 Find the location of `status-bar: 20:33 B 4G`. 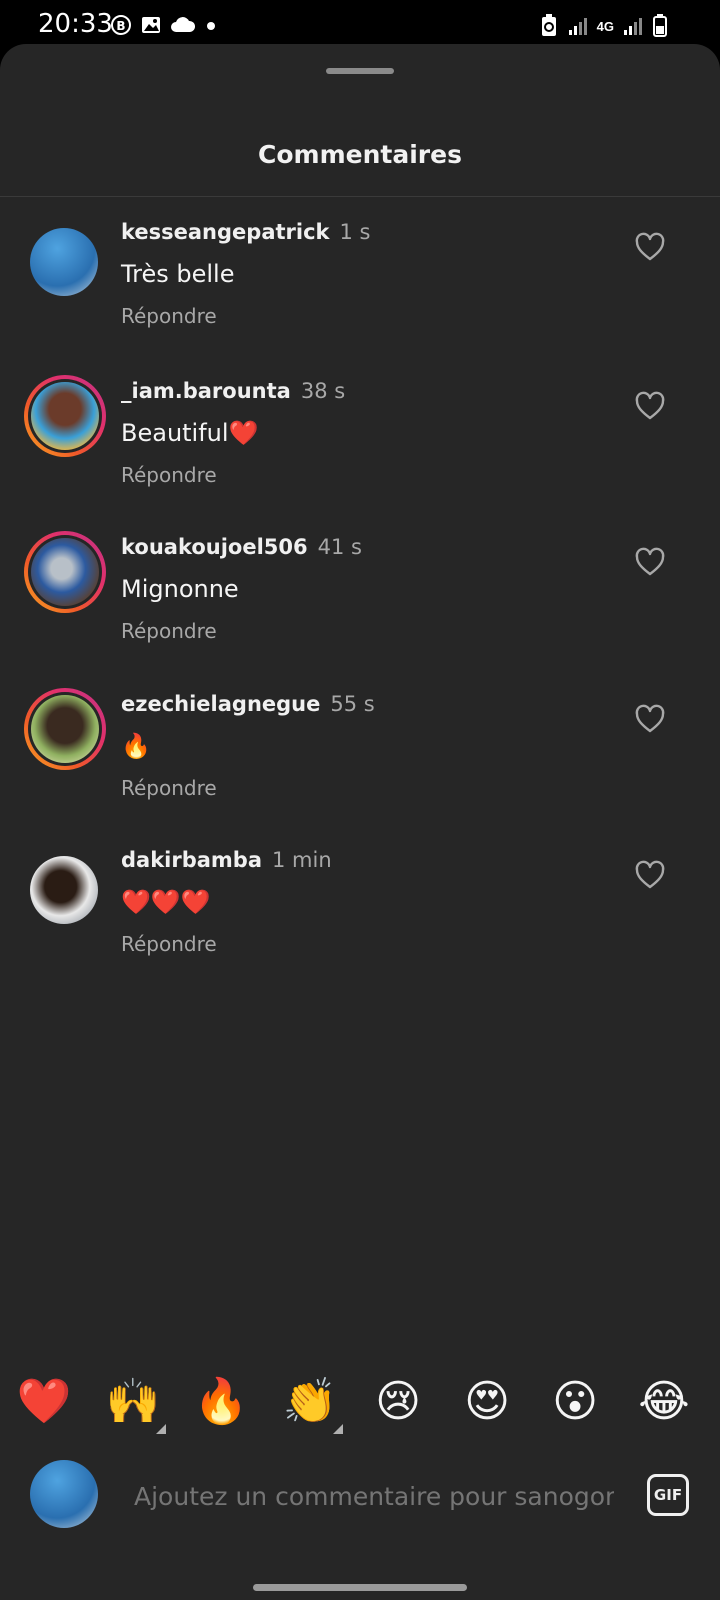

status-bar: 20:33 B 4G is located at coordinates (360, 24).